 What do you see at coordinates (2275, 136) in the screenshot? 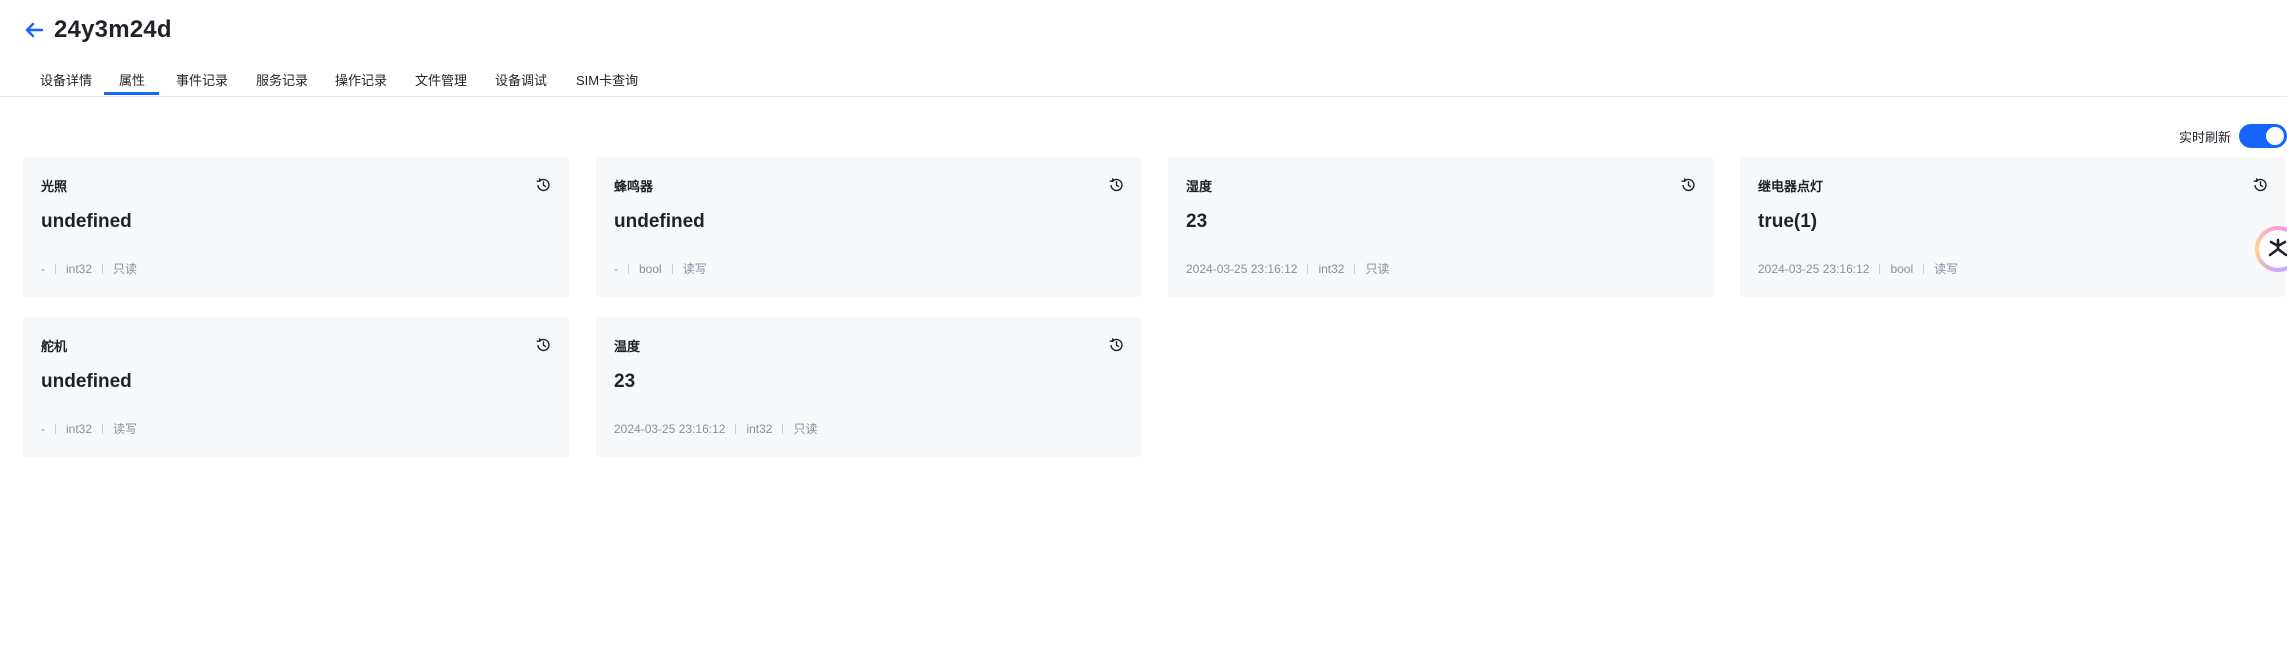
I see `toggle-knob` at bounding box center [2275, 136].